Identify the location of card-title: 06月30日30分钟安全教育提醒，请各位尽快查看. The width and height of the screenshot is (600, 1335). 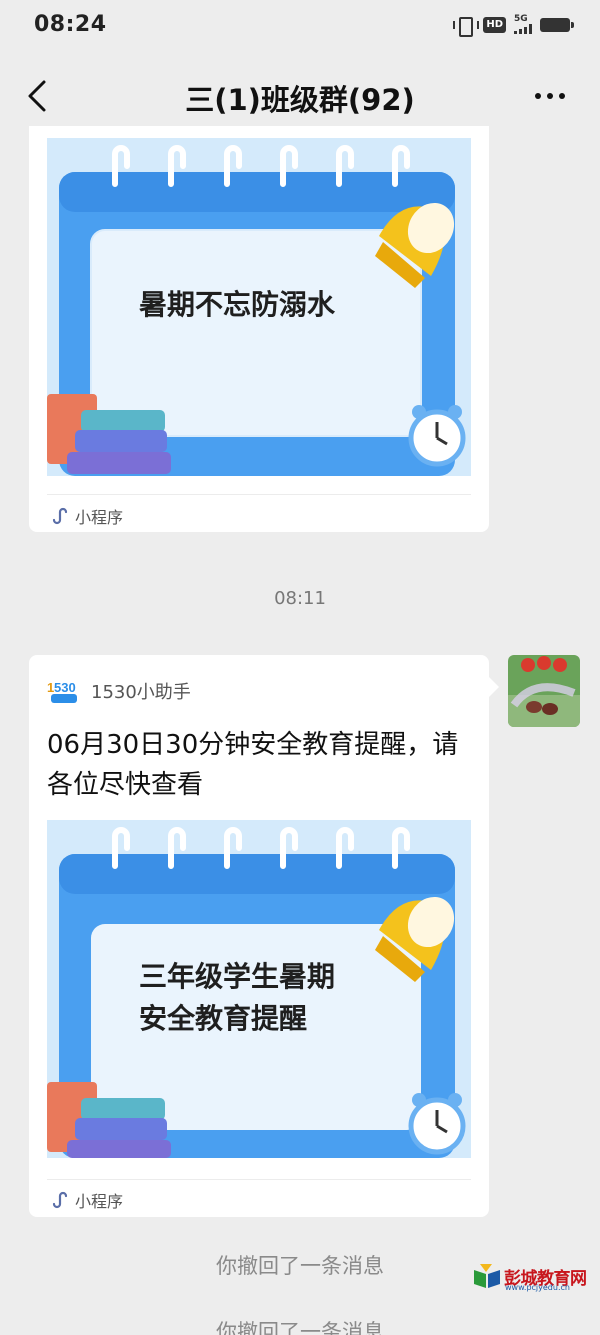
(253, 765).